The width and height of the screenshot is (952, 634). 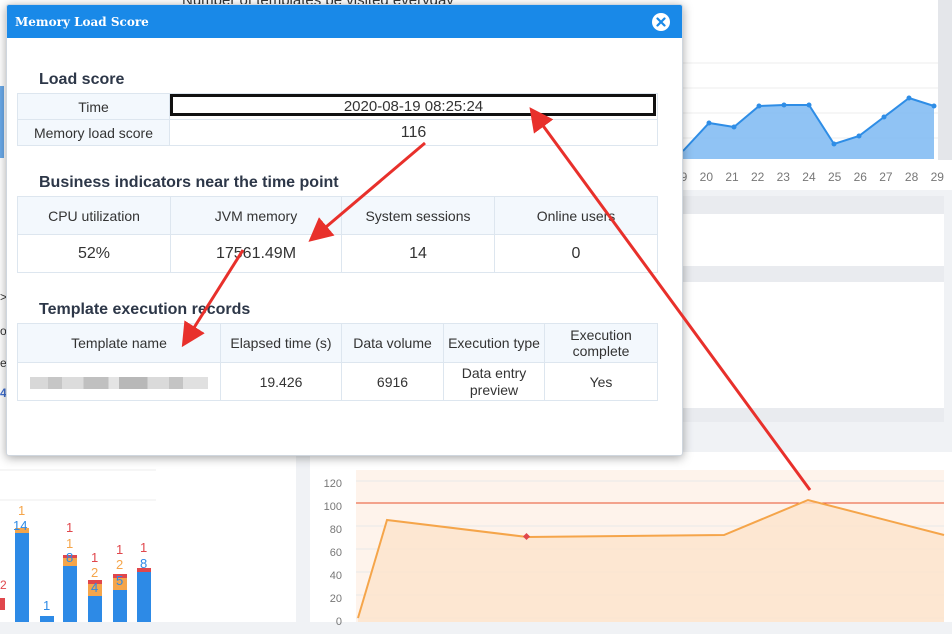 I want to click on template-name-cell, so click(x=119, y=381).